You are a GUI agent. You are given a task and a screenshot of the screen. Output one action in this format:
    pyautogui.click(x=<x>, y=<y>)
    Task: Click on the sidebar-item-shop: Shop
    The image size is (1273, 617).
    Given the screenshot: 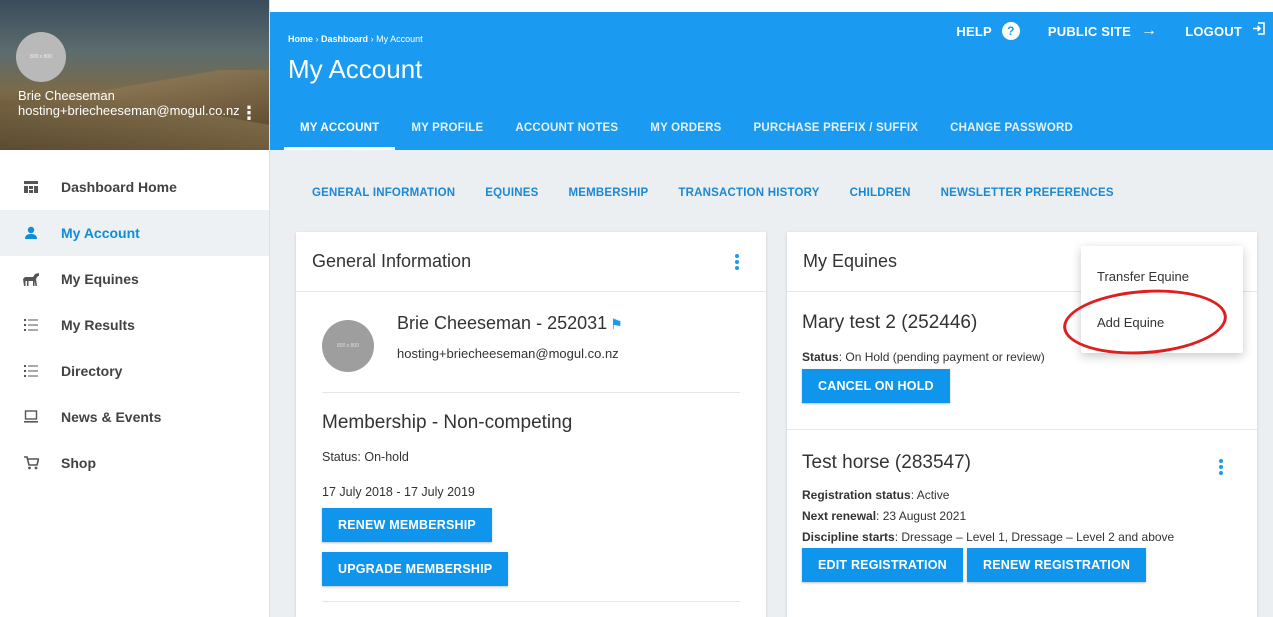 What is the action you would take?
    pyautogui.click(x=134, y=463)
    